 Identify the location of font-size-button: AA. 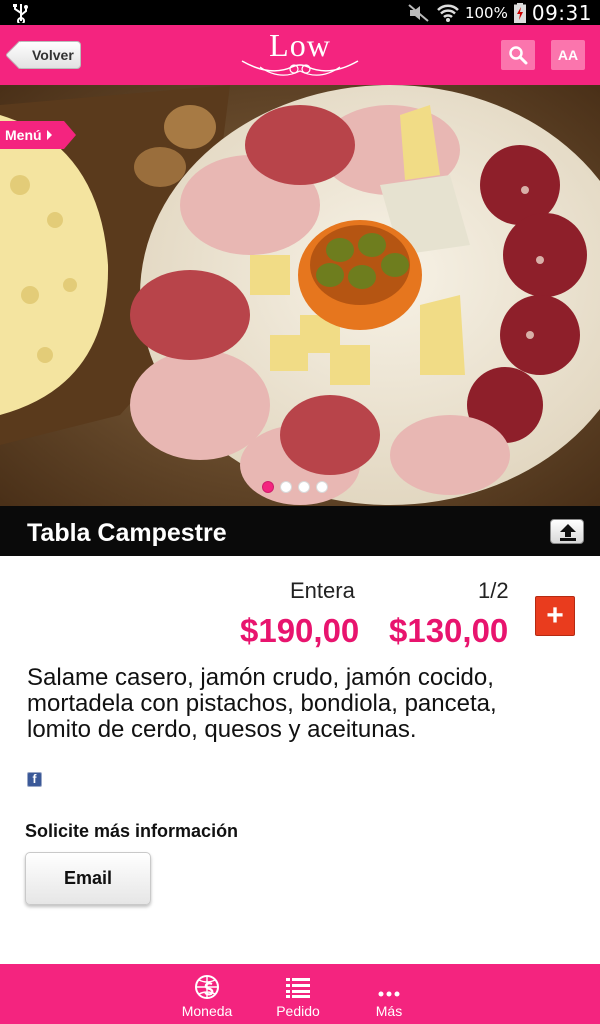
(568, 55).